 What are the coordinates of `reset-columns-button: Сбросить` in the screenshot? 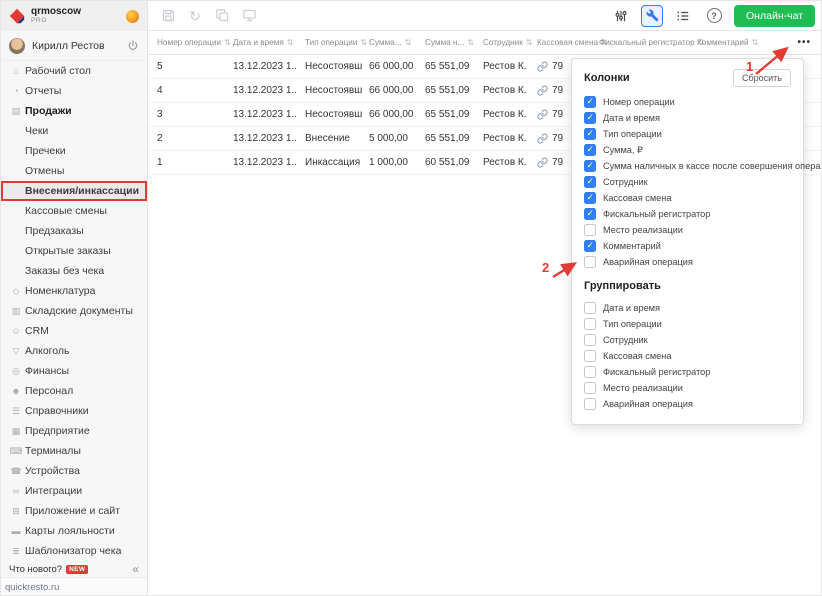 It's located at (761, 78).